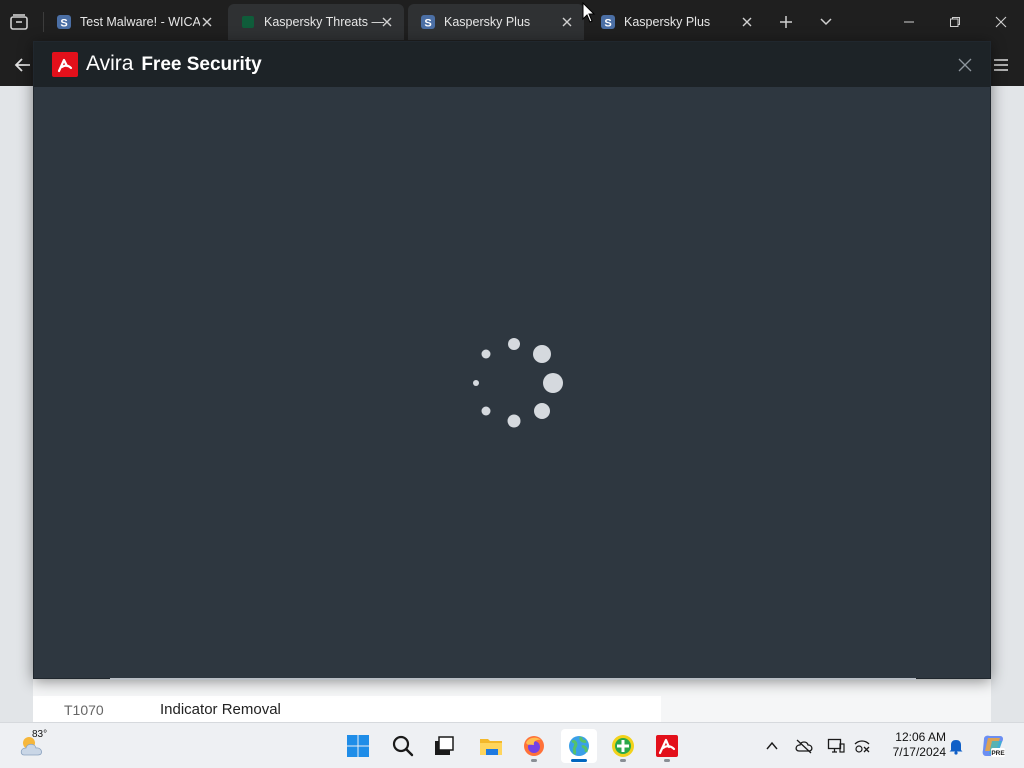  Describe the element at coordinates (804, 746) in the screenshot. I see `cloud-offline-icon` at that location.